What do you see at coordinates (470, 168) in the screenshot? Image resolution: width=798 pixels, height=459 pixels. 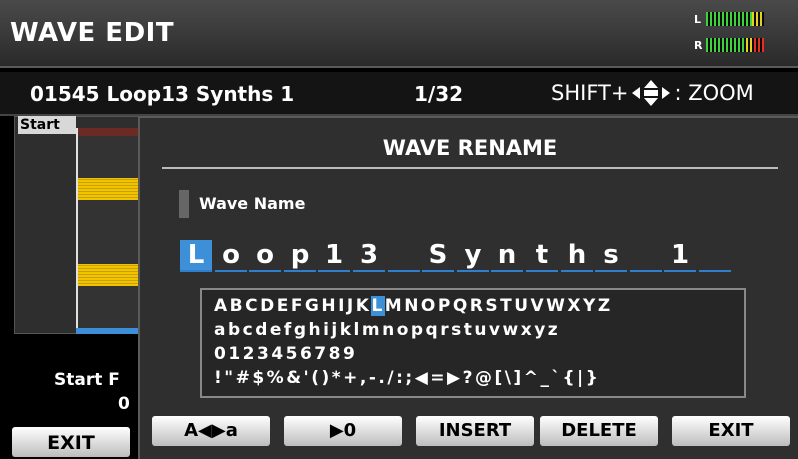 I see `dialog-divider` at bounding box center [470, 168].